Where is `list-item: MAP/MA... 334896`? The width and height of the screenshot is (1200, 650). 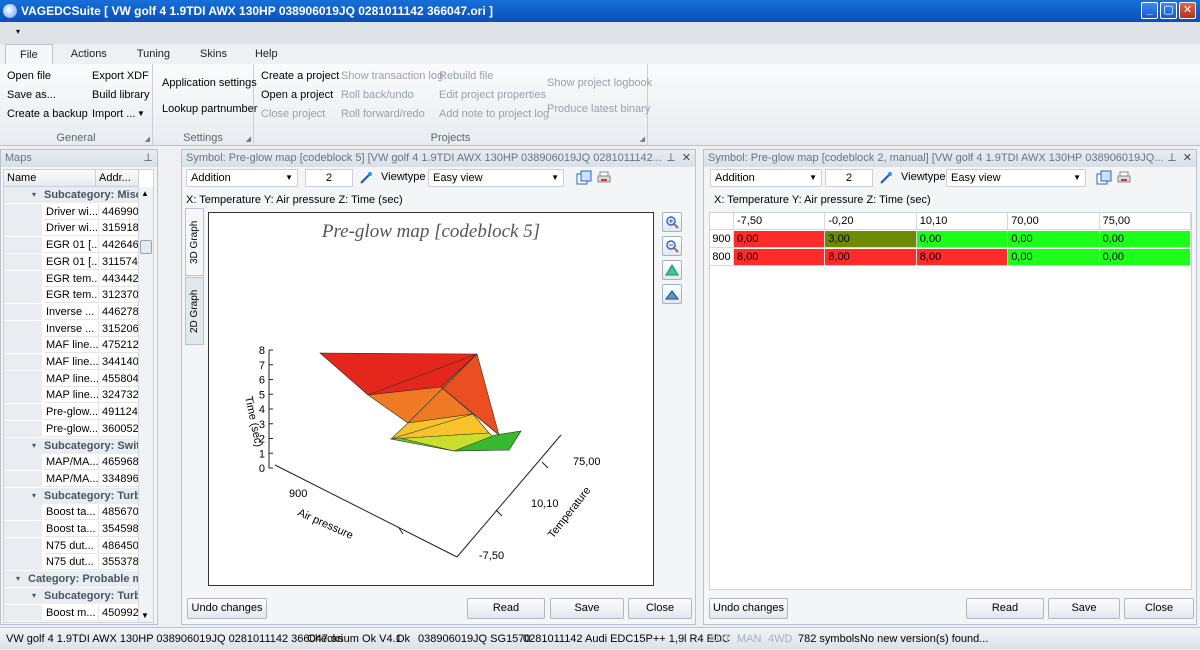 list-item: MAP/MA... 334896 is located at coordinates (71, 478).